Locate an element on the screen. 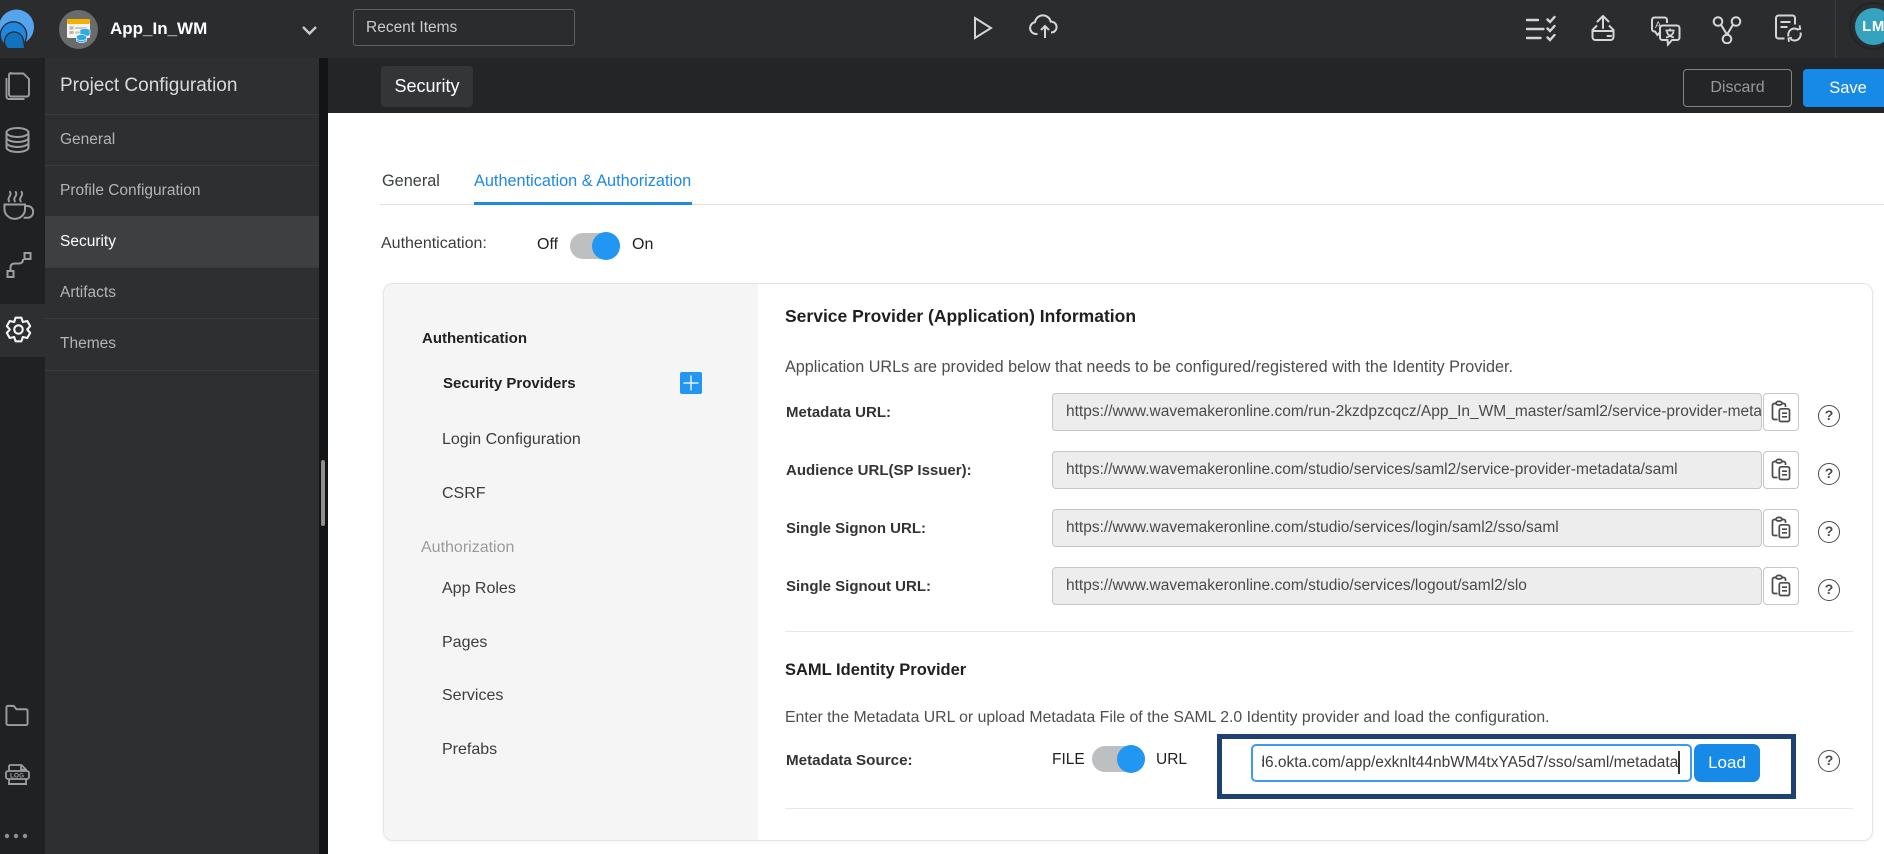 This screenshot has width=1884, height=854. svg-text: LOG is located at coordinates (17, 776).